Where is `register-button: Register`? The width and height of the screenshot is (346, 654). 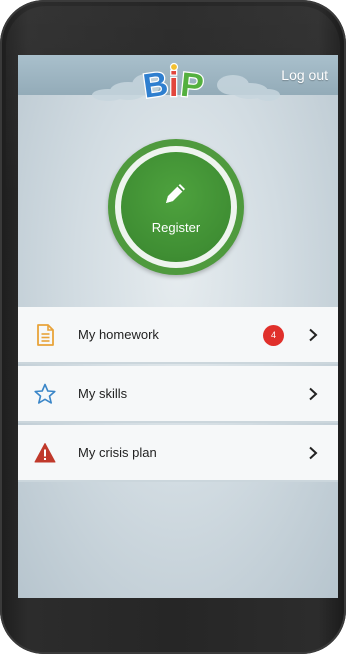 register-button: Register is located at coordinates (176, 207).